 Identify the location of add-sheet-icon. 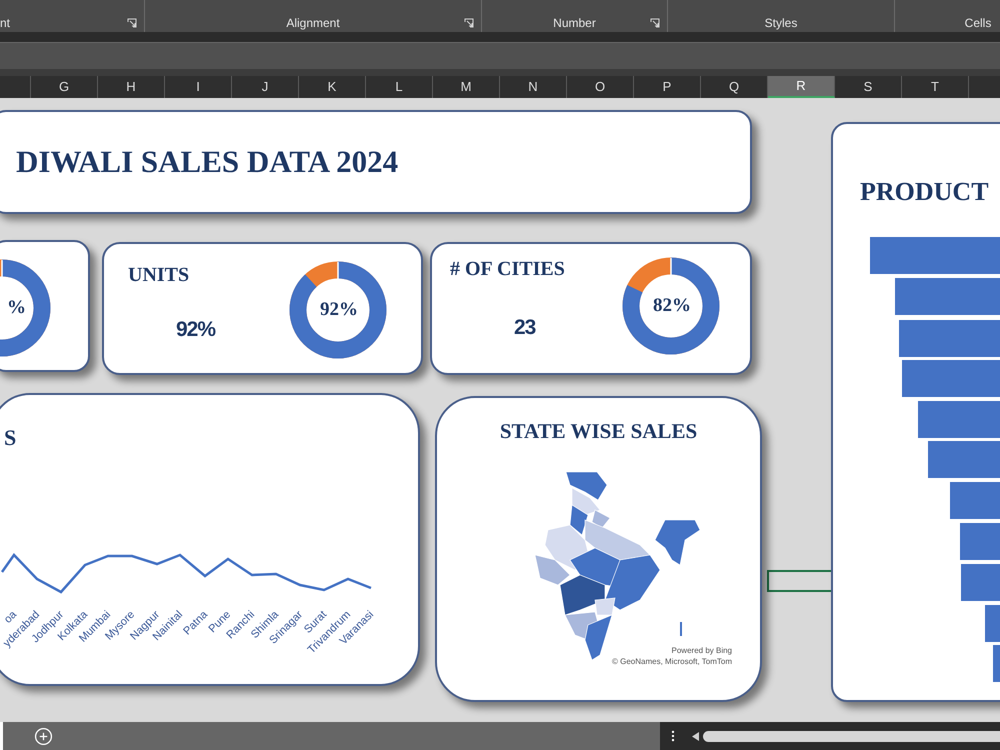
(43, 736).